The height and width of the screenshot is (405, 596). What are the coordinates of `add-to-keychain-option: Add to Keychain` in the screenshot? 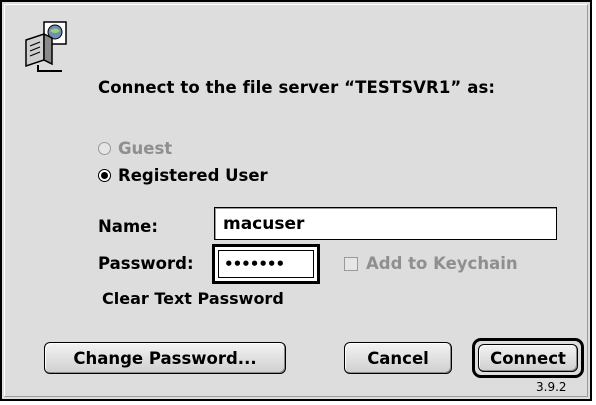 It's located at (431, 263).